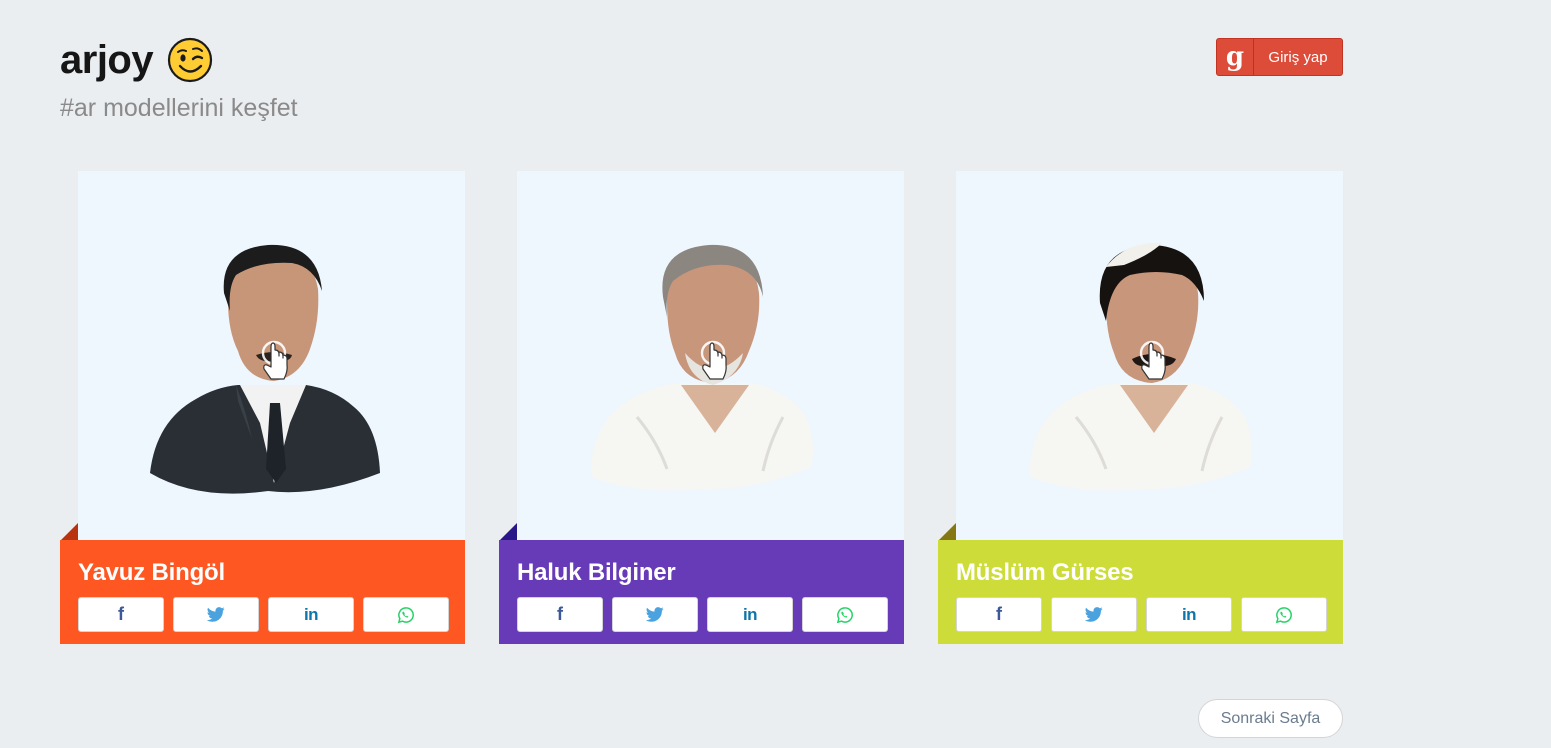  What do you see at coordinates (701, 592) in the screenshot?
I see `card-footer: Haluk Bilginer f in` at bounding box center [701, 592].